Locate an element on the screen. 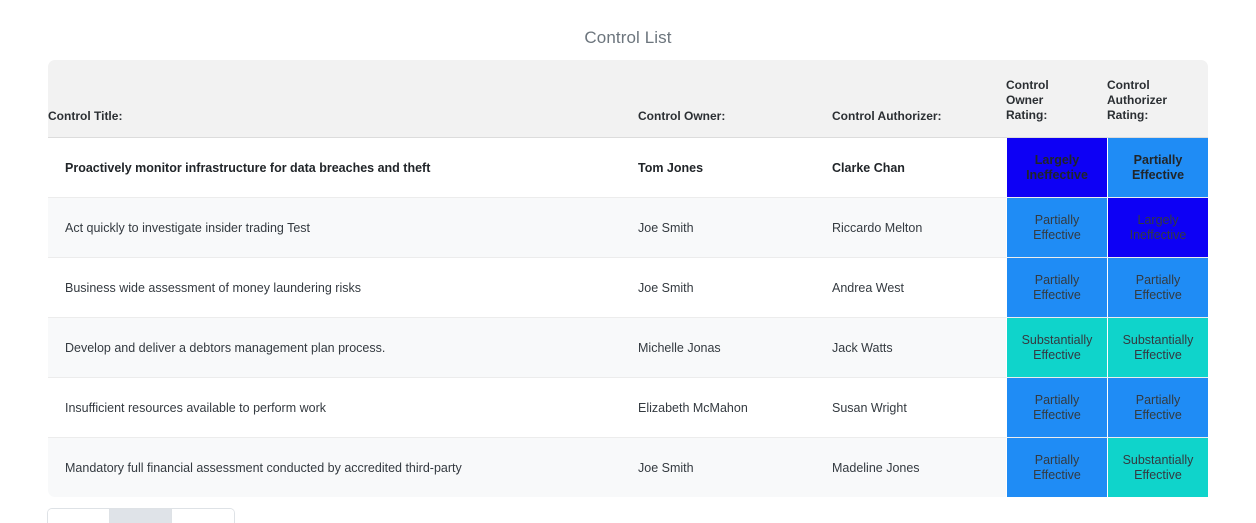 The width and height of the screenshot is (1256, 523). cell-control-owner-rating-badge: Largely Ineffective is located at coordinates (1057, 167).